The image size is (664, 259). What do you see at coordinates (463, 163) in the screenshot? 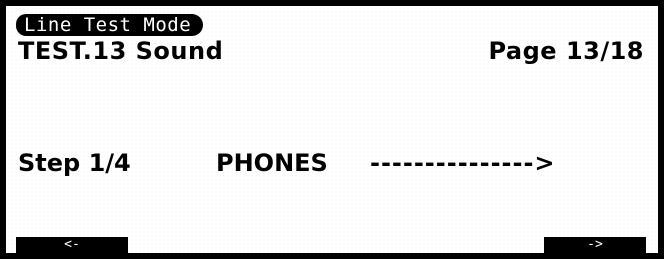
I see `signal-arrow: --------------->` at bounding box center [463, 163].